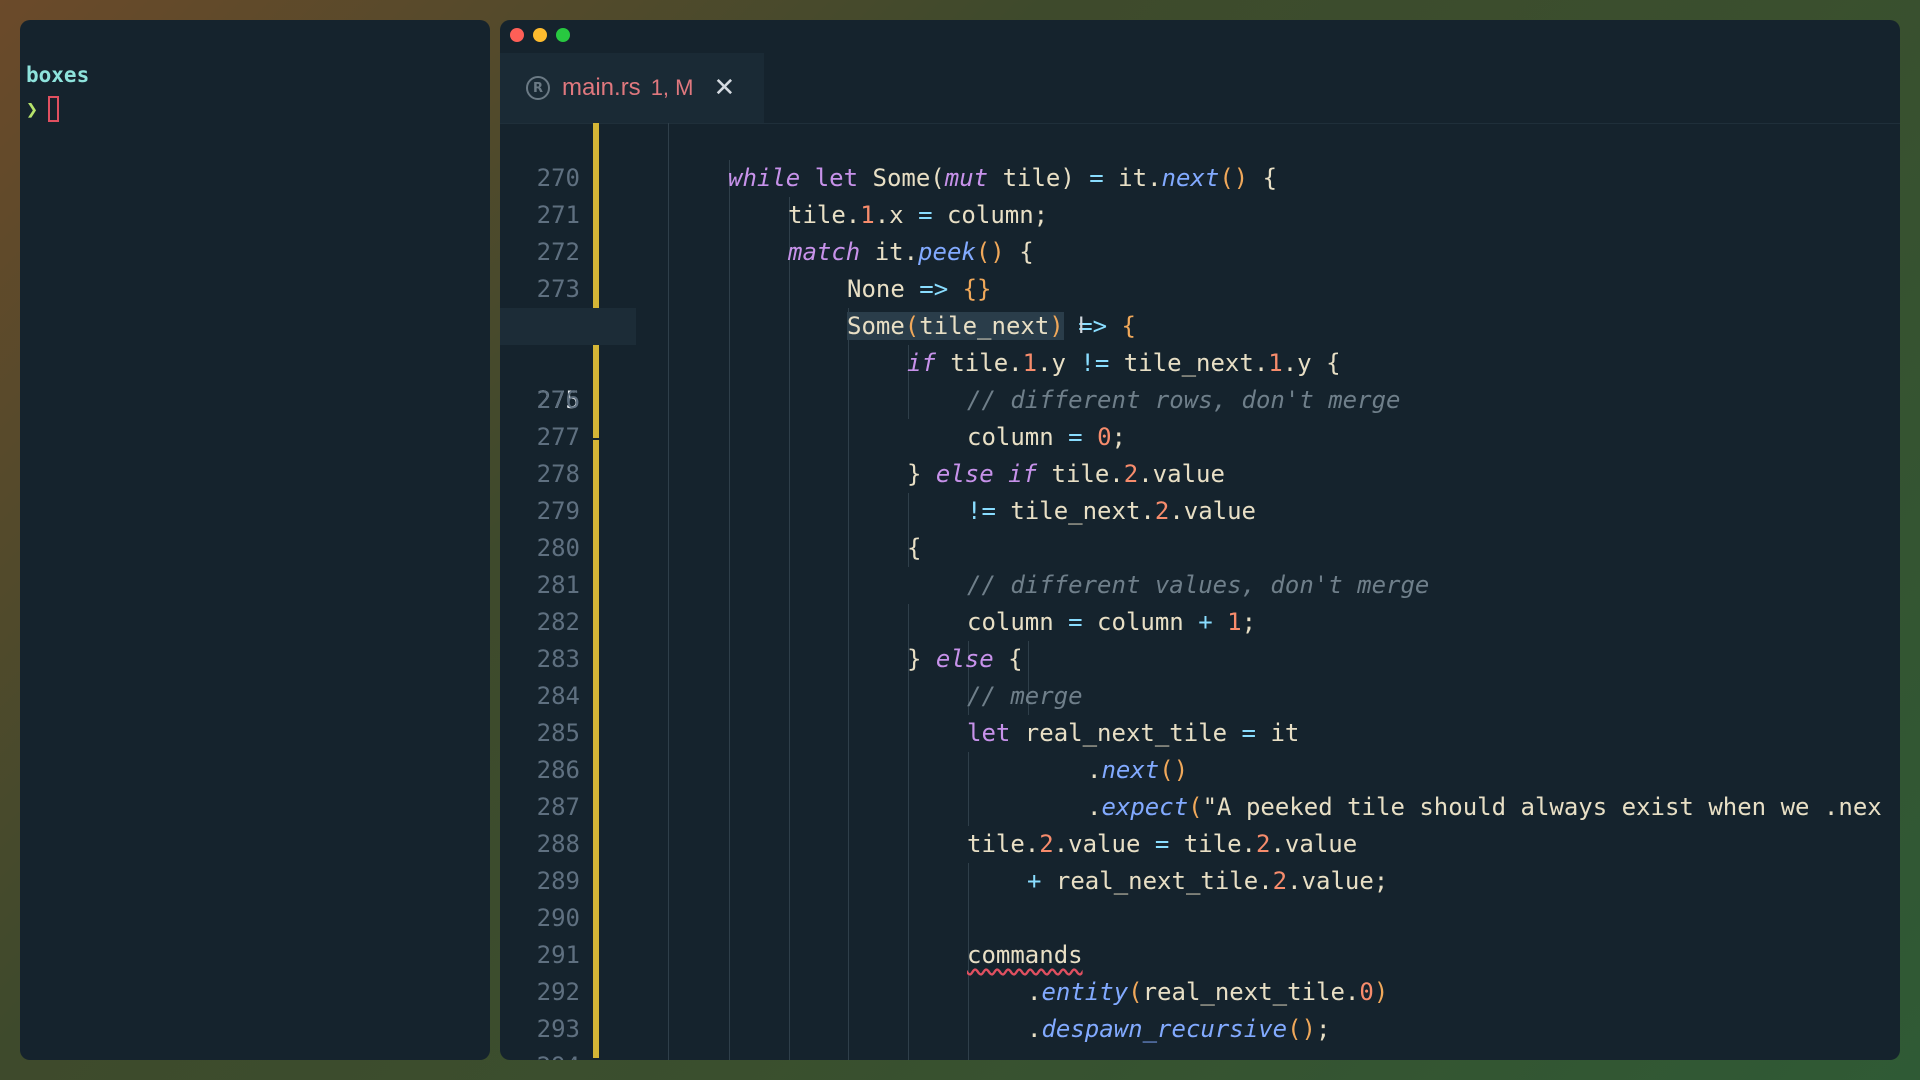 The height and width of the screenshot is (1080, 1920). I want to click on code-text: .despawn_recursive();, so click(1179, 1029).